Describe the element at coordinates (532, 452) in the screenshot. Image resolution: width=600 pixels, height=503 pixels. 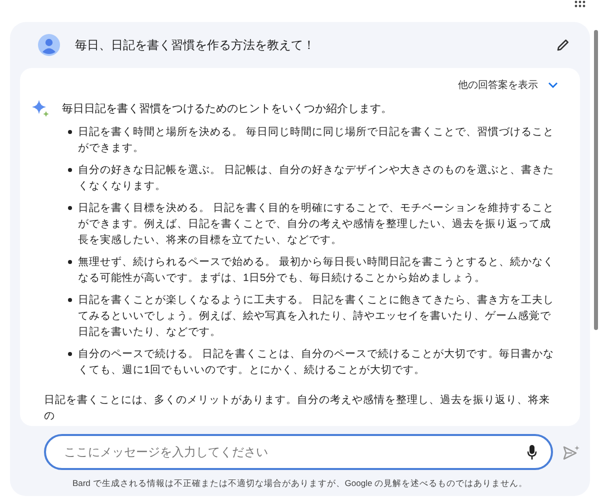
I see `microphone-icon` at that location.